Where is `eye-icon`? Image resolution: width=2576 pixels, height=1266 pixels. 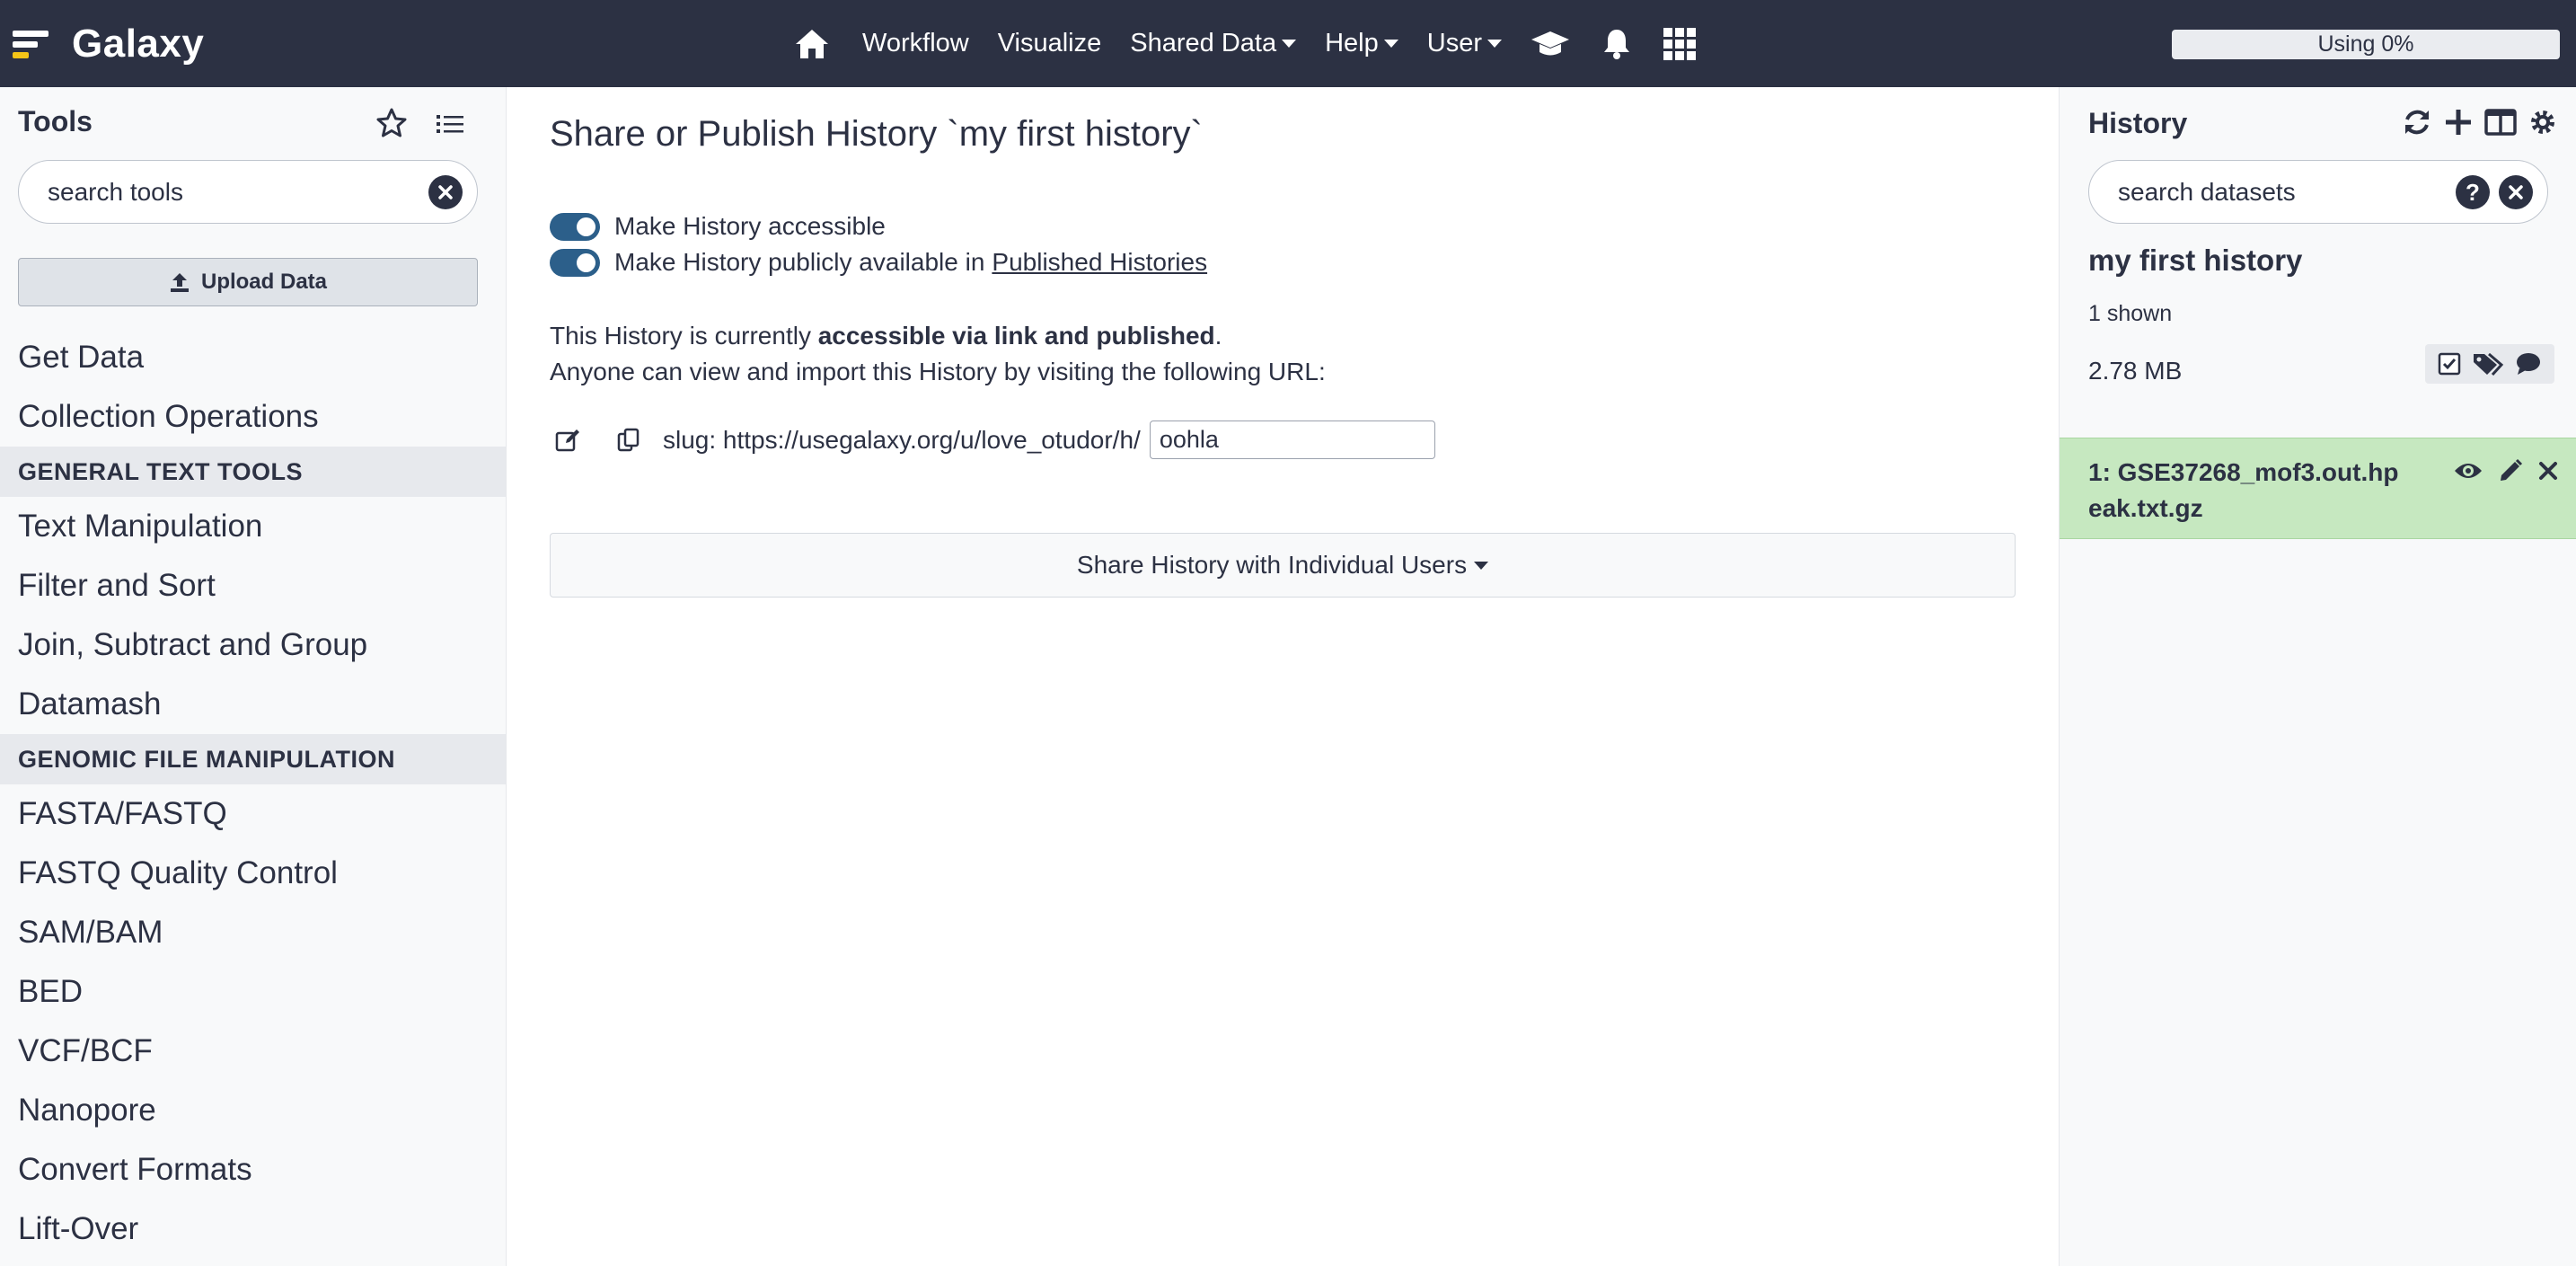 eye-icon is located at coordinates (2468, 471).